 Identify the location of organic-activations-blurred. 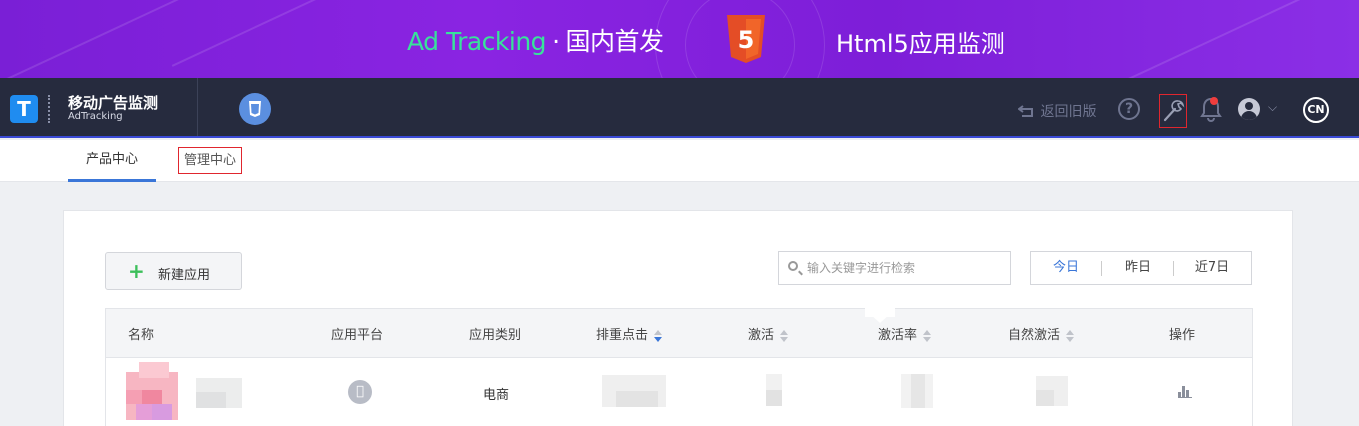
(1052, 391).